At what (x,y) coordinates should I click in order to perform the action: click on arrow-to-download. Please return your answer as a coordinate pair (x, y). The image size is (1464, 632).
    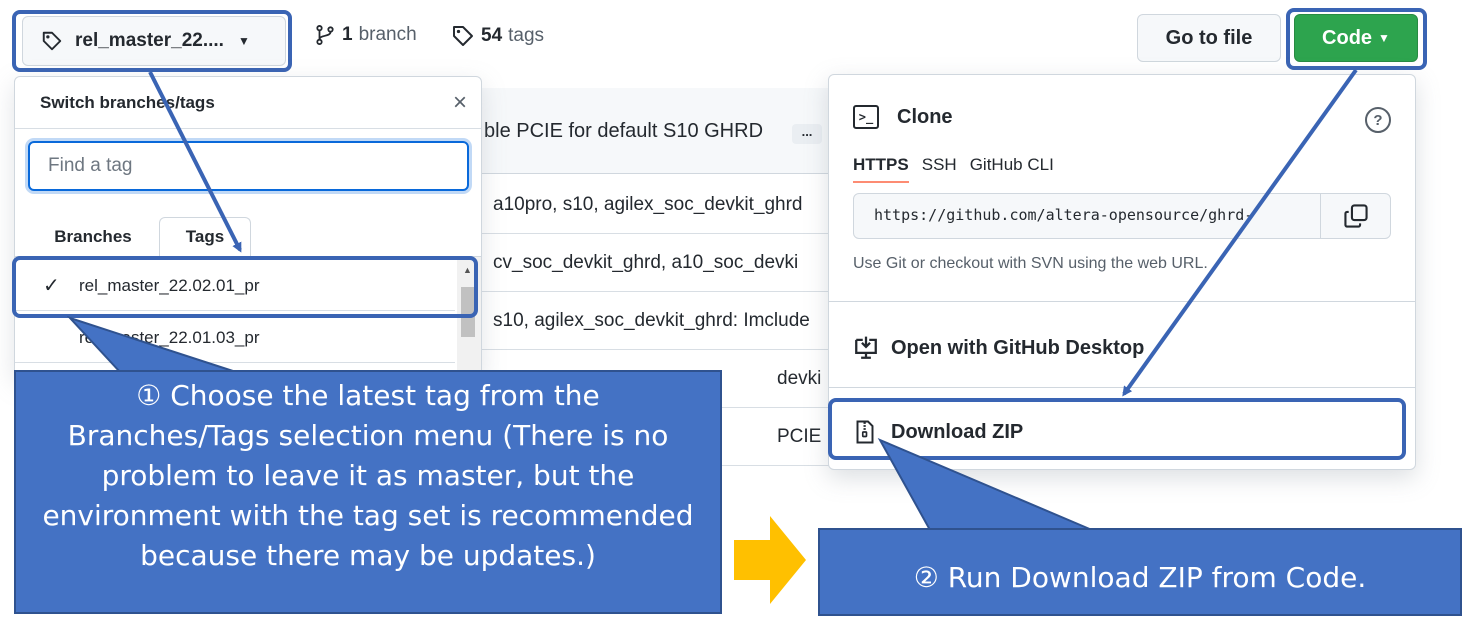
    Looking at the image, I should click on (1240, 232).